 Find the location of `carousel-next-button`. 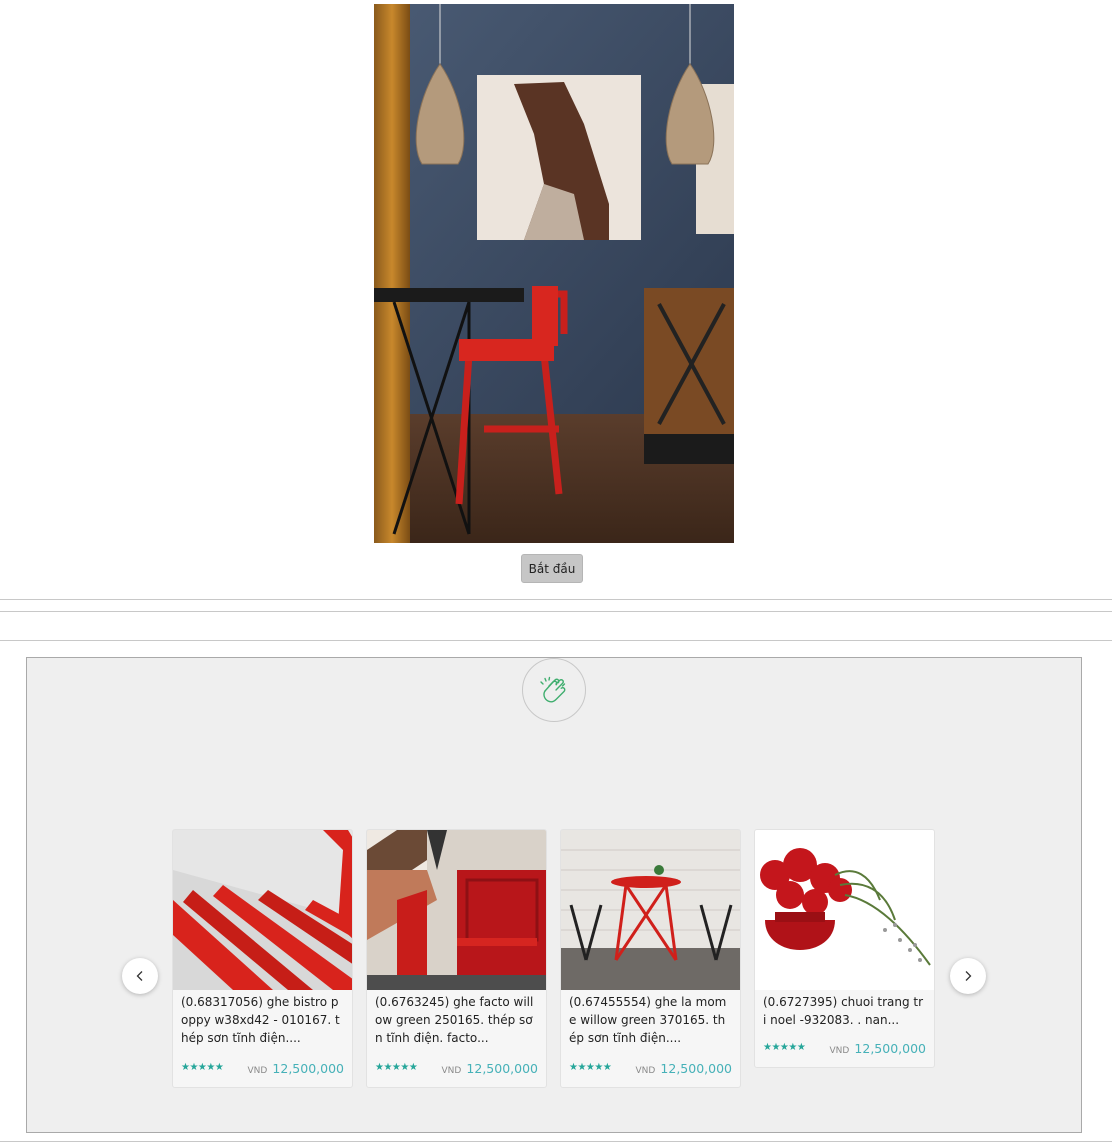

carousel-next-button is located at coordinates (968, 976).